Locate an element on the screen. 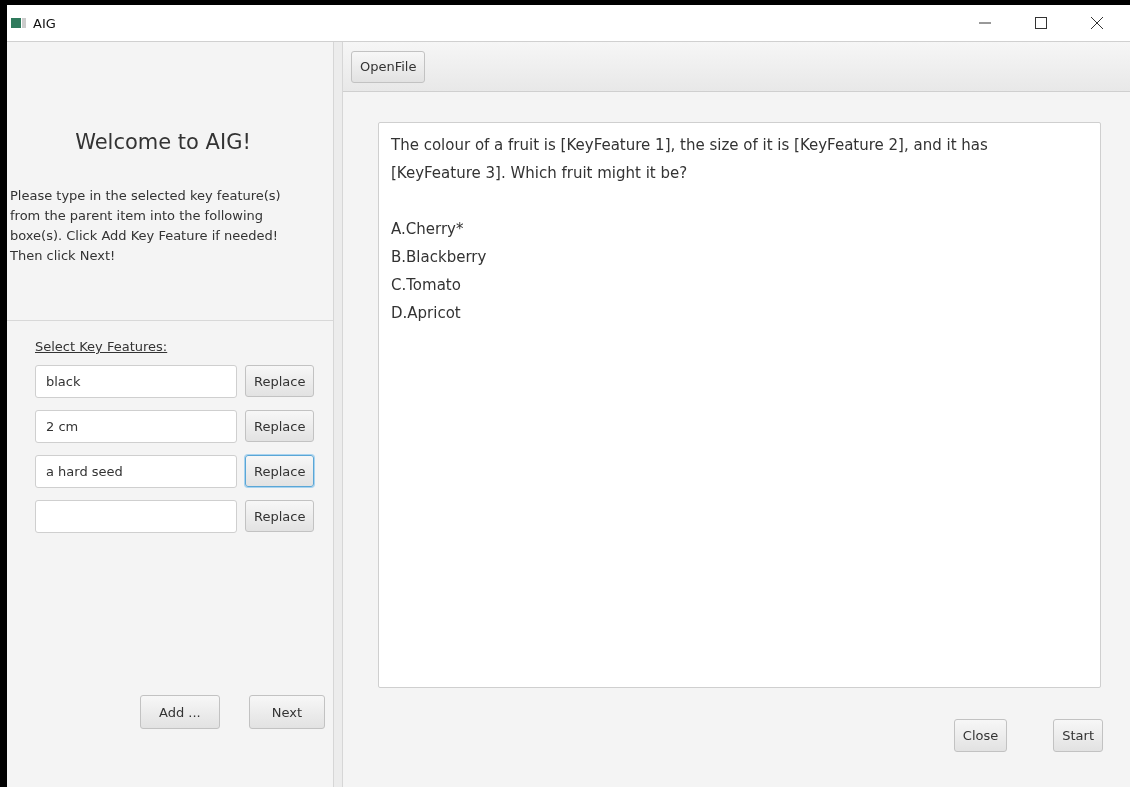 The image size is (1130, 787). close-button: Close is located at coordinates (980, 735).